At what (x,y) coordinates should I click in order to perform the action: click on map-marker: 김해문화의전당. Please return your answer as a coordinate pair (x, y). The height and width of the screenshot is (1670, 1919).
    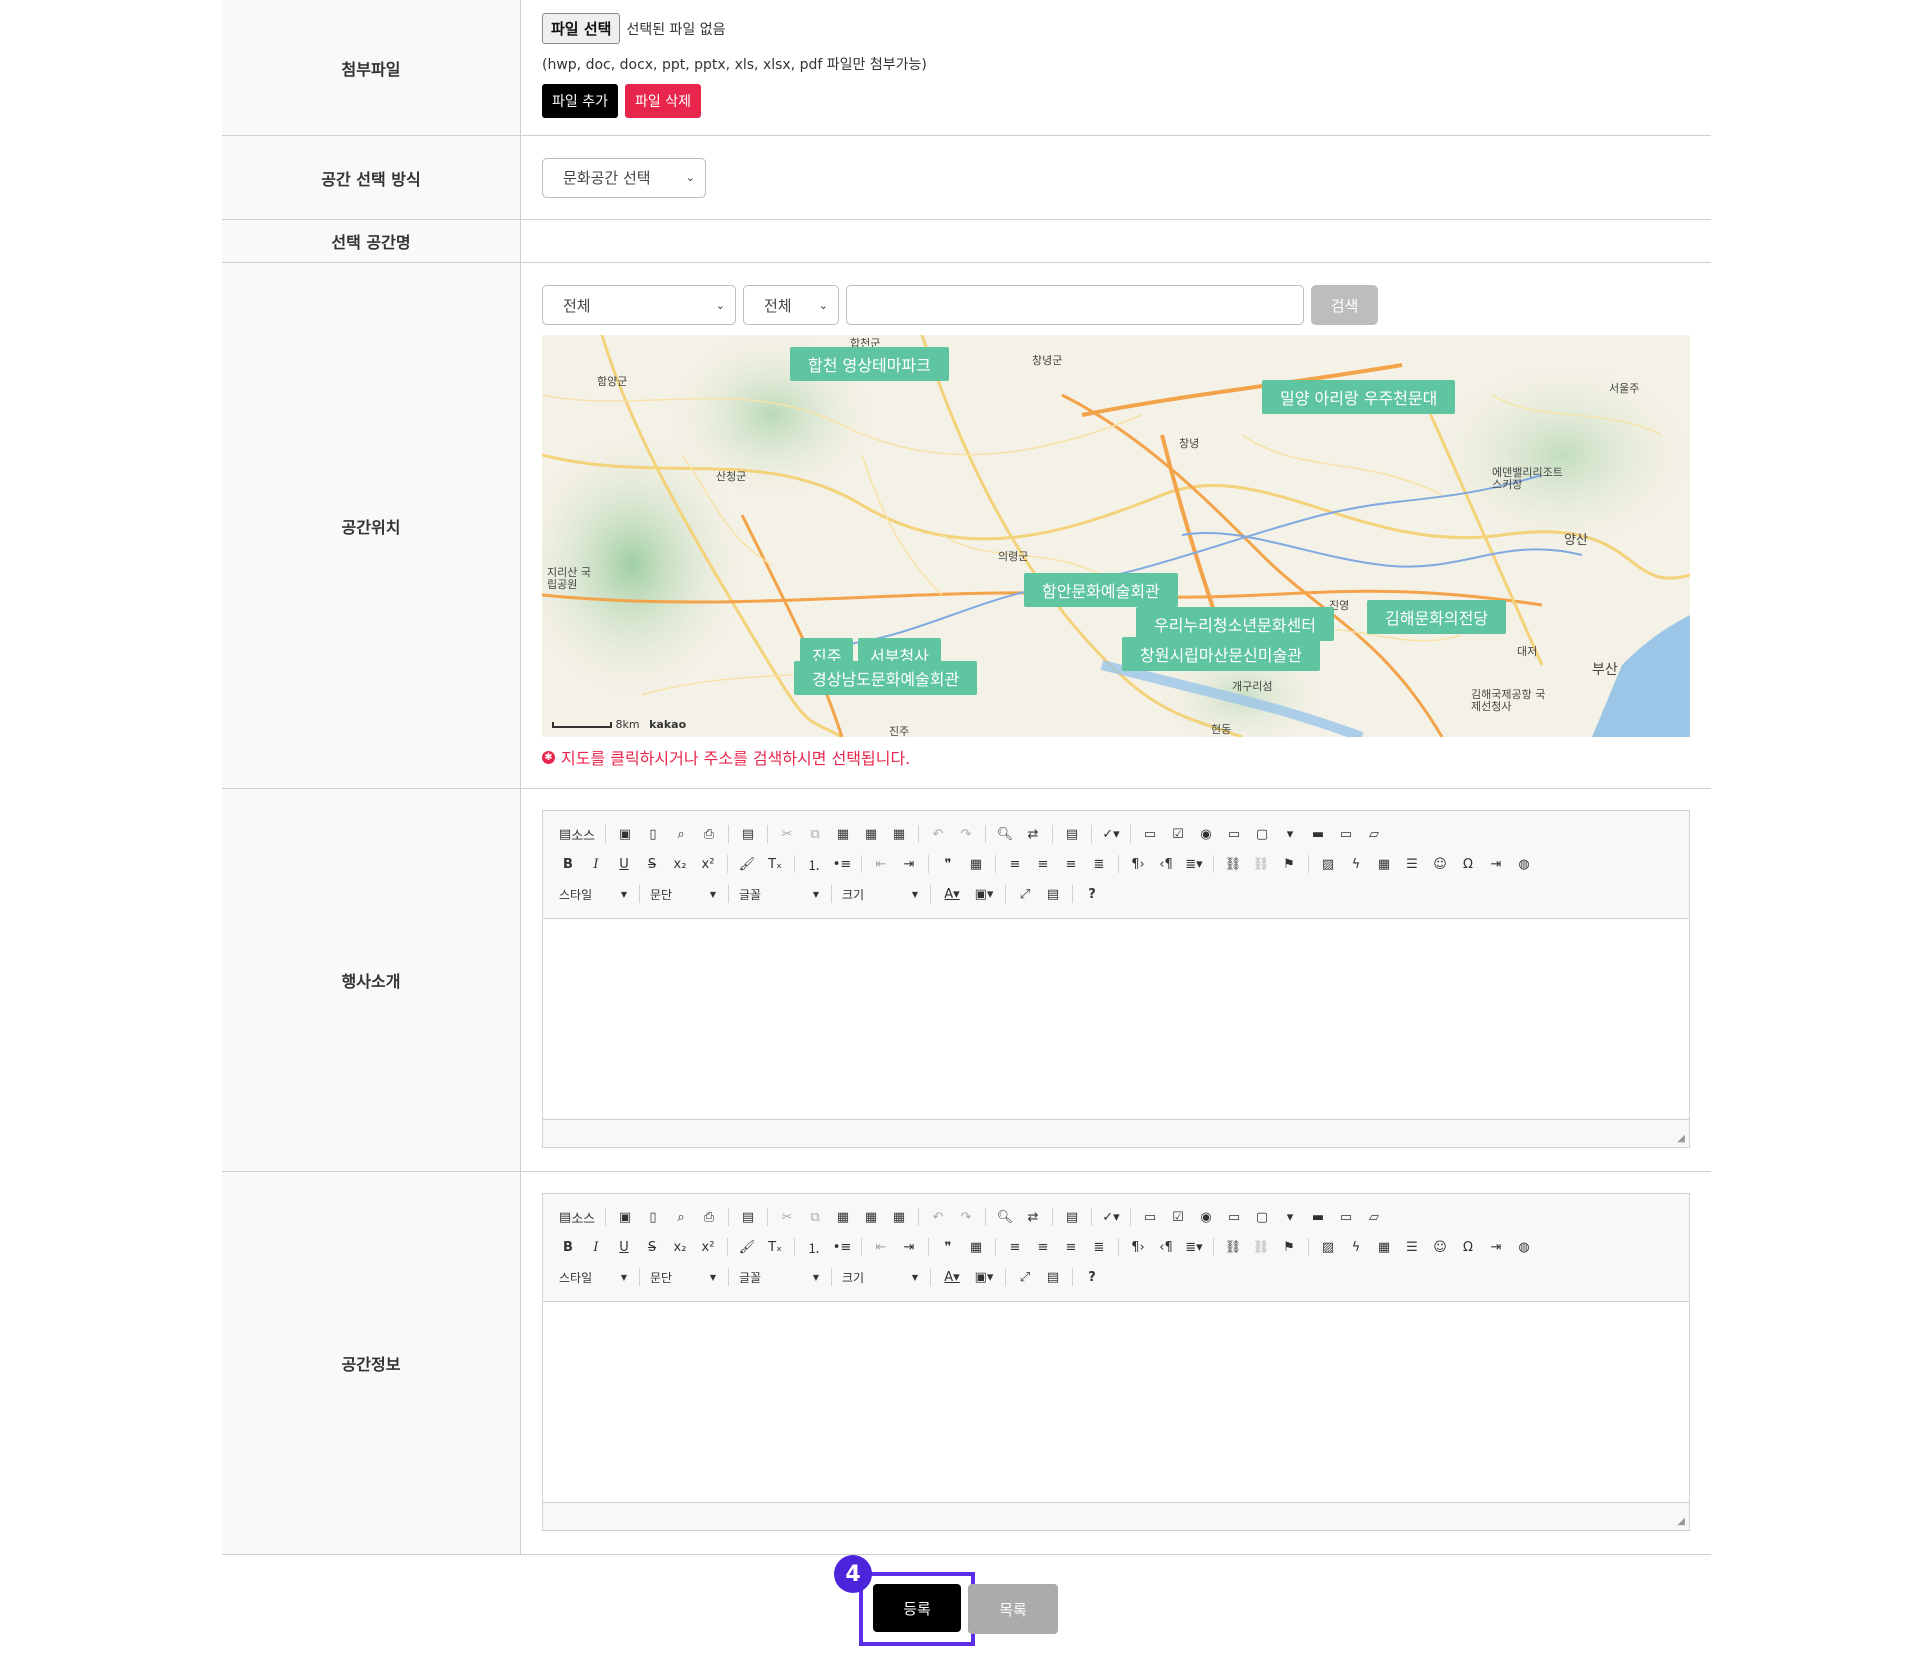
    Looking at the image, I should click on (1437, 617).